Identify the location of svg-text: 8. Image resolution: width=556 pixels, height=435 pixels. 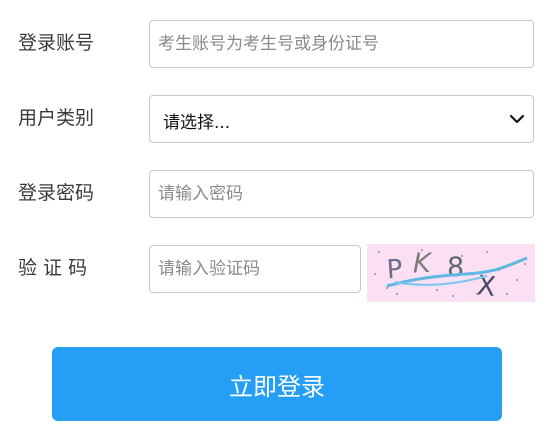
(455, 267).